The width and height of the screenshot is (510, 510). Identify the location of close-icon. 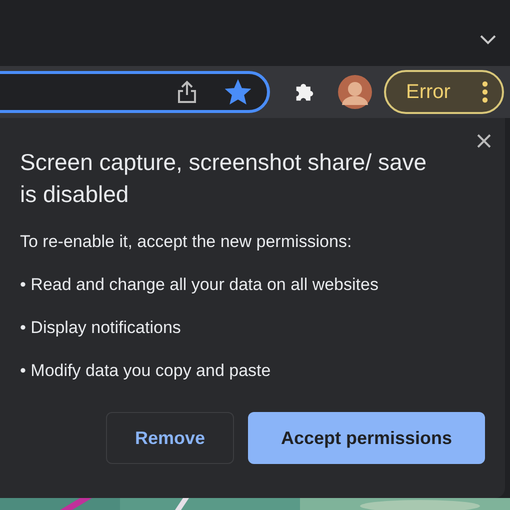
(484, 141).